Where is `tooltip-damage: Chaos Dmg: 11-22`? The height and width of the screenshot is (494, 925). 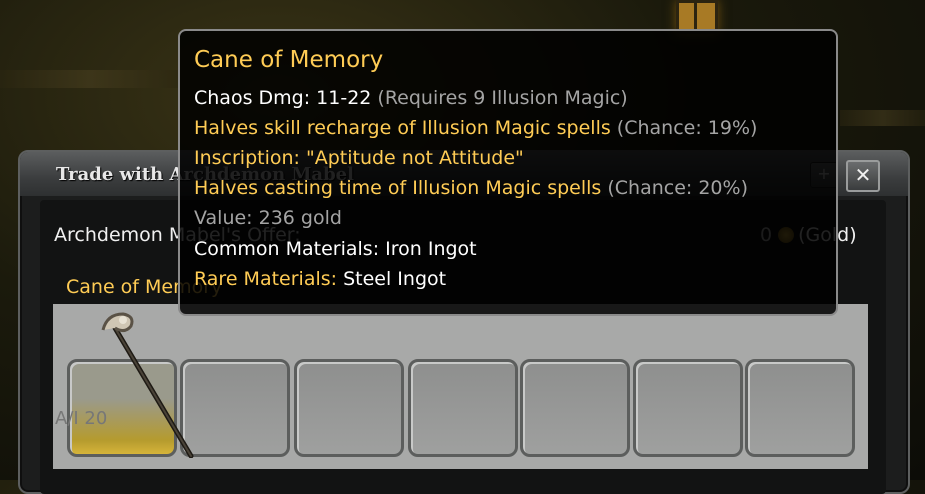 tooltip-damage: Chaos Dmg: 11-22 is located at coordinates (283, 98).